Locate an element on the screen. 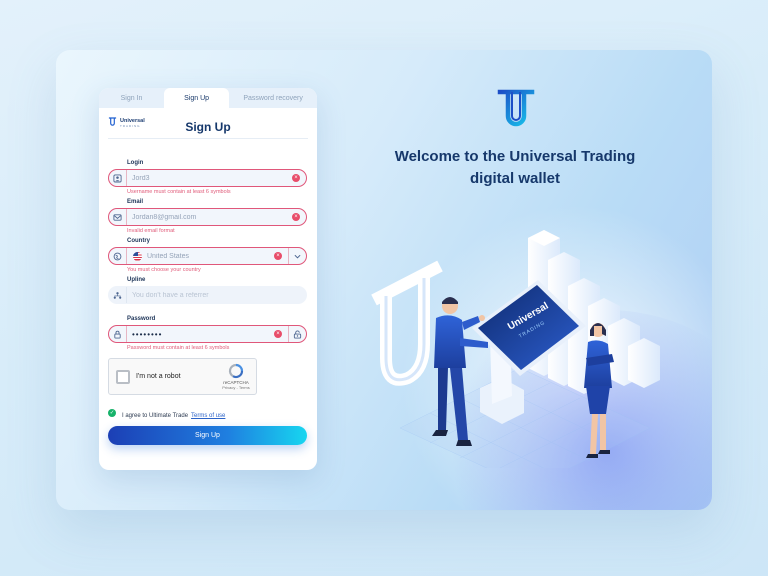  tab-password-recovery: Password recovery is located at coordinates (273, 98).